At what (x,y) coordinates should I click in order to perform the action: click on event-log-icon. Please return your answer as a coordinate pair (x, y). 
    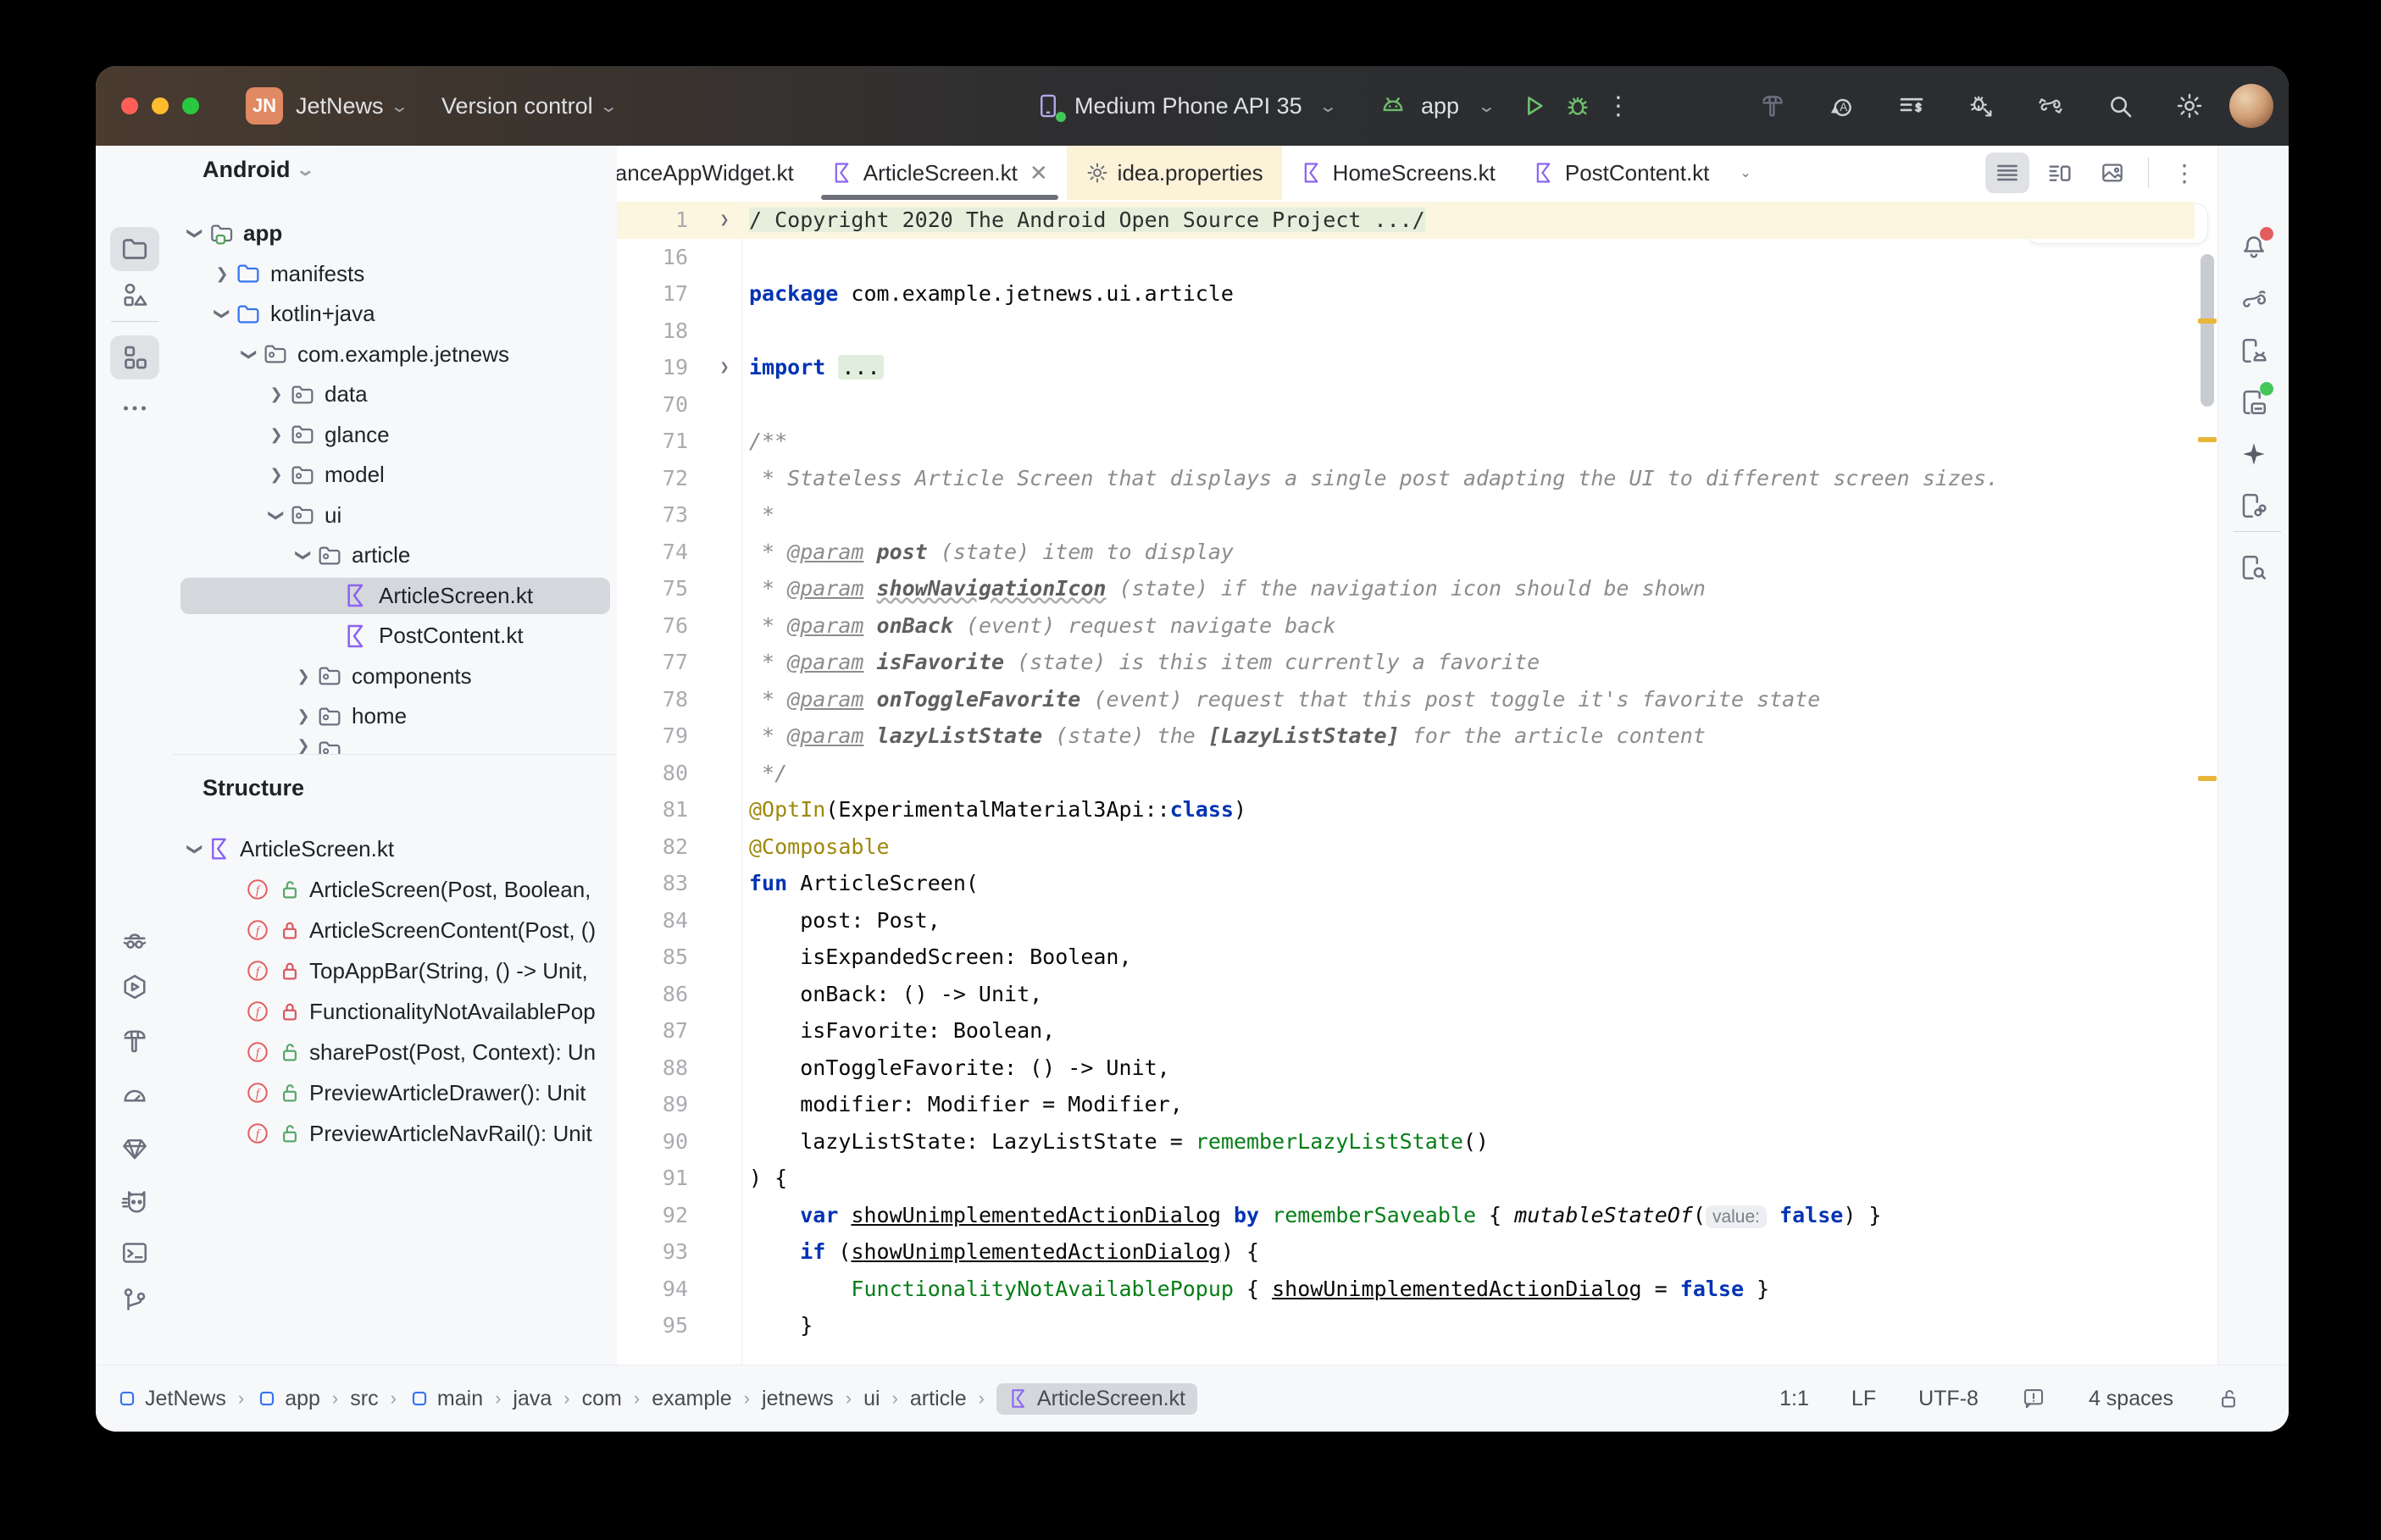
    Looking at the image, I should click on (2033, 1398).